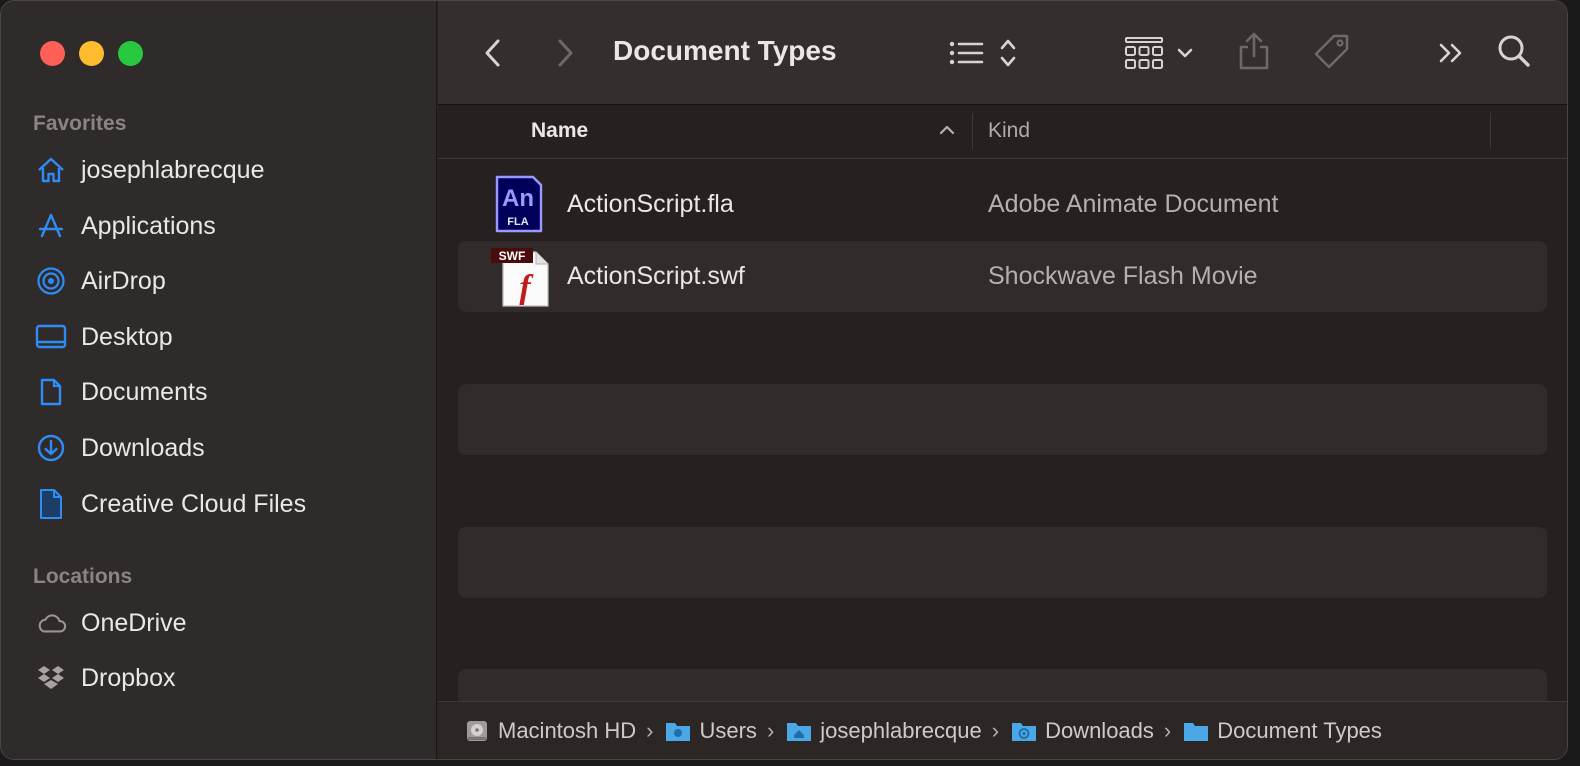  Describe the element at coordinates (1123, 276) in the screenshot. I see `file-kind: Shockwave Flash Movie` at that location.